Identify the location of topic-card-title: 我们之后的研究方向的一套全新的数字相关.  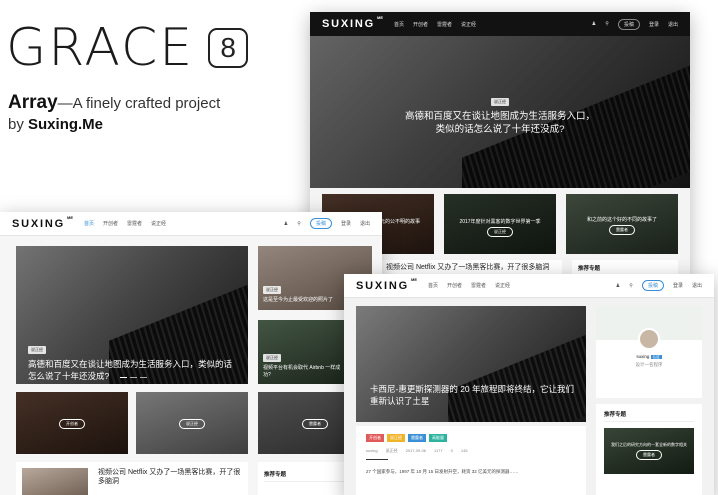
(649, 444).